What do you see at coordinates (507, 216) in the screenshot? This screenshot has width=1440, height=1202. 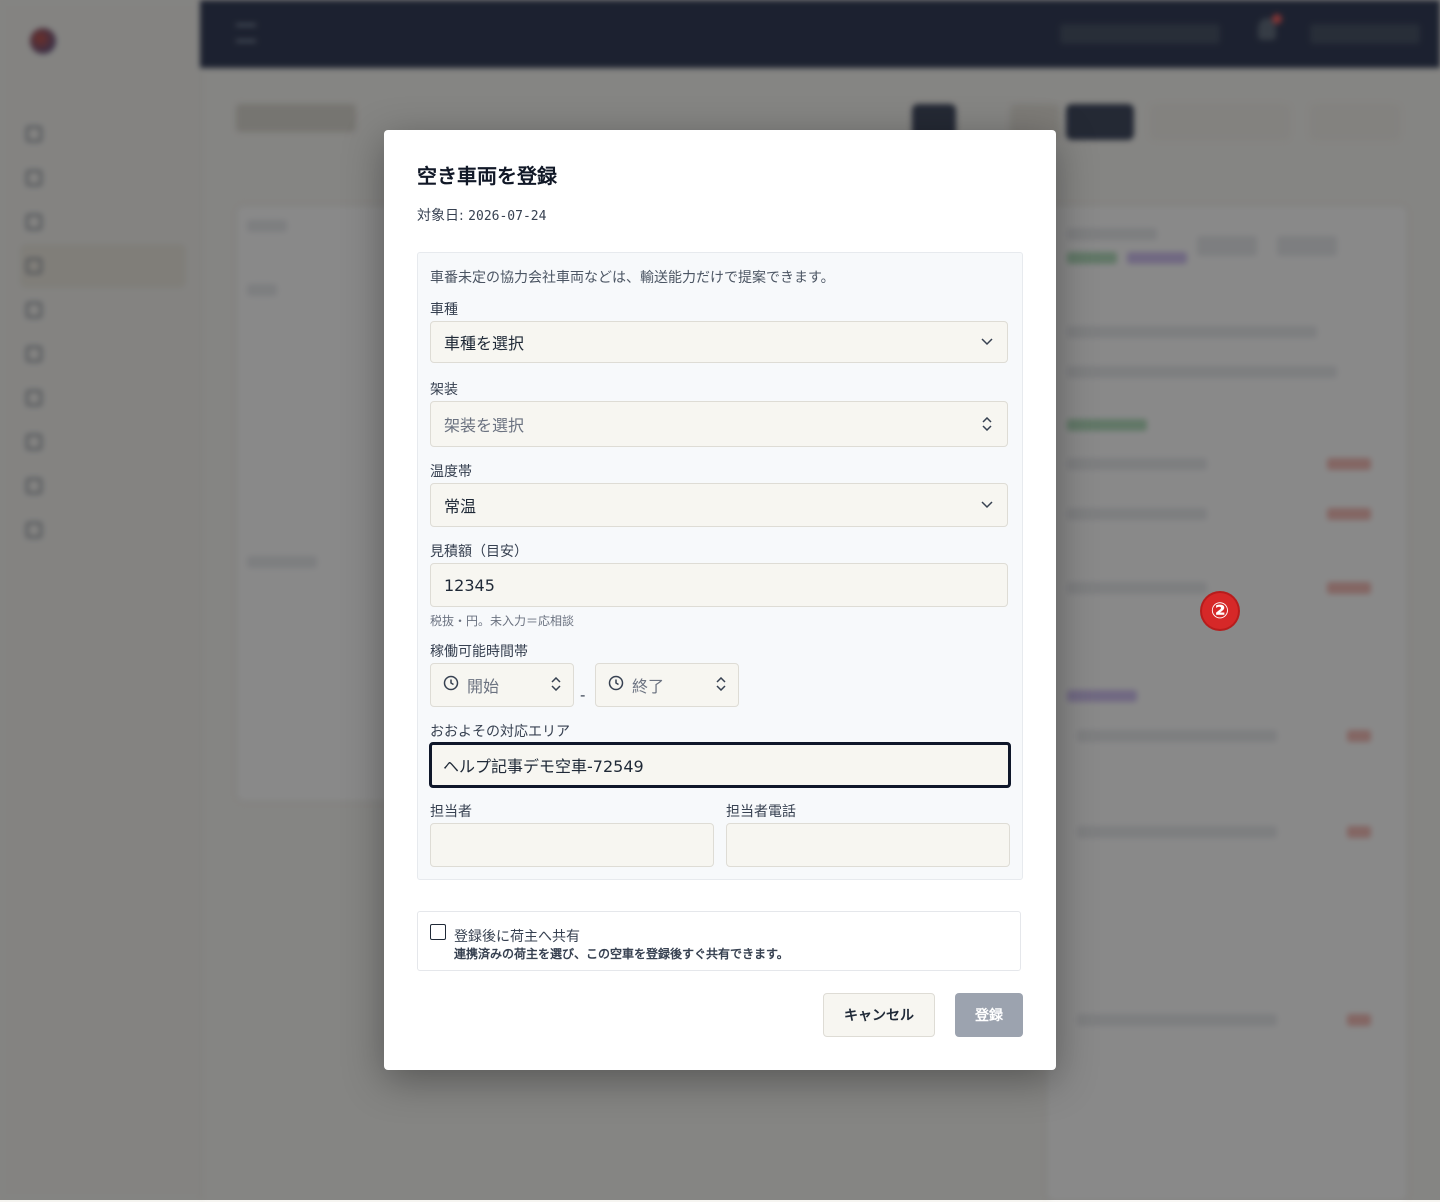 I see `target-date-value: 2026-07-24` at bounding box center [507, 216].